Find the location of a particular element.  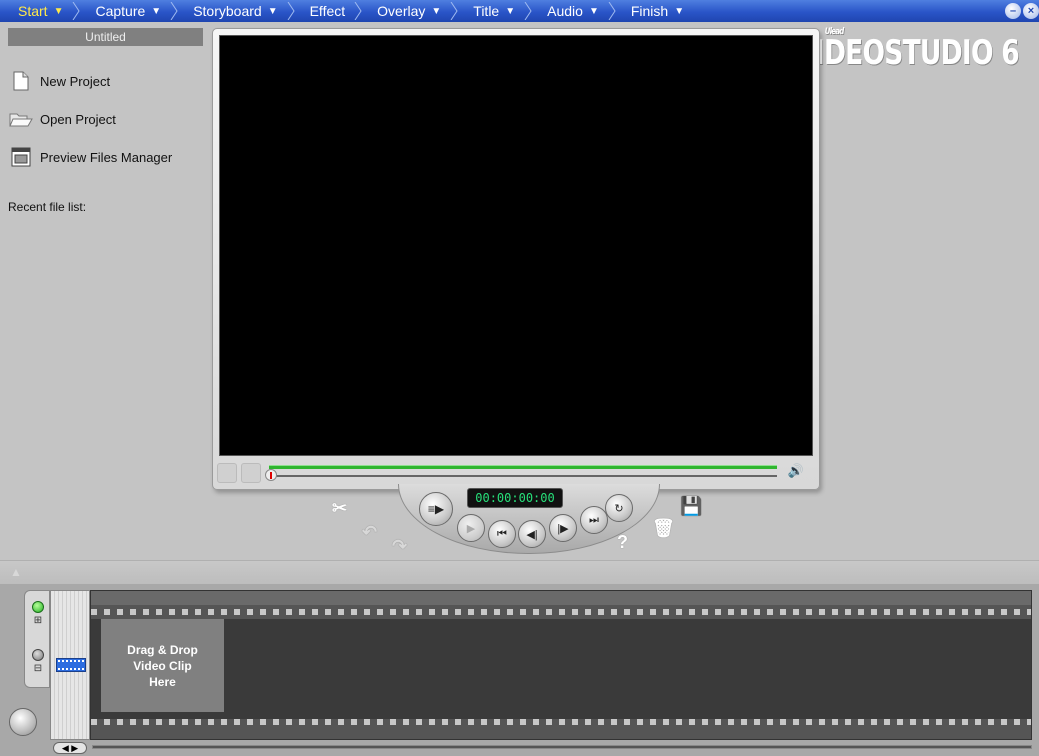

minimize-button: – is located at coordinates (1013, 11).